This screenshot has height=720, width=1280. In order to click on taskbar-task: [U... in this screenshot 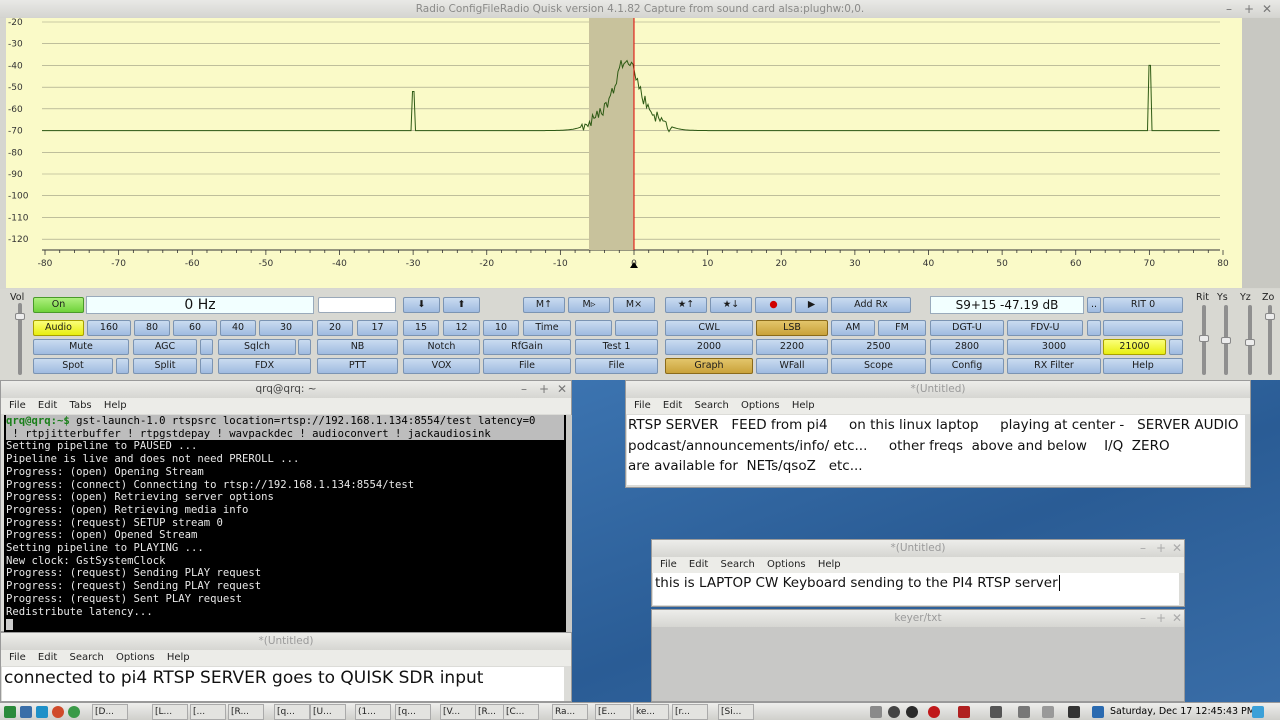, I will do `click(328, 712)`.